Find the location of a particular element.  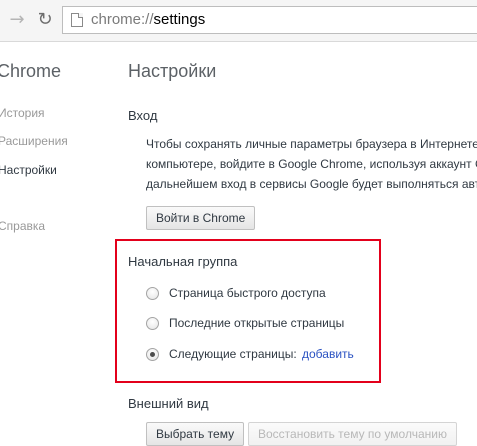

url-path: settings is located at coordinates (179, 19).